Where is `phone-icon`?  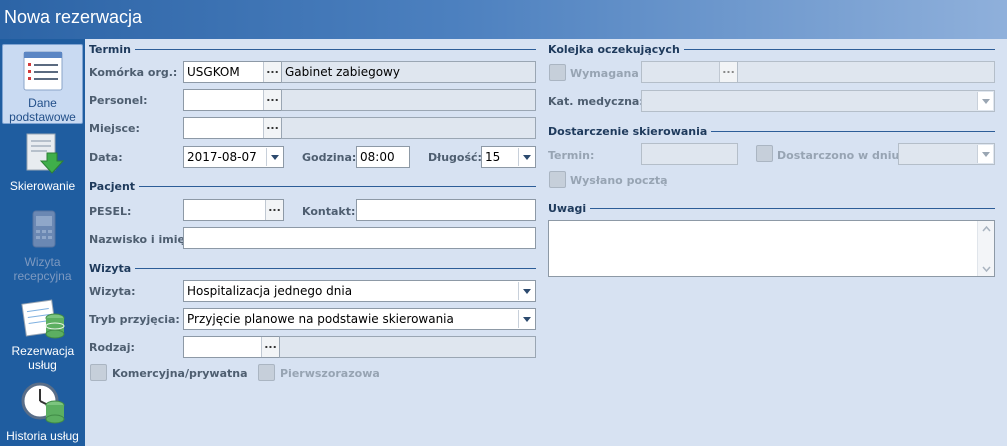
phone-icon is located at coordinates (43, 229).